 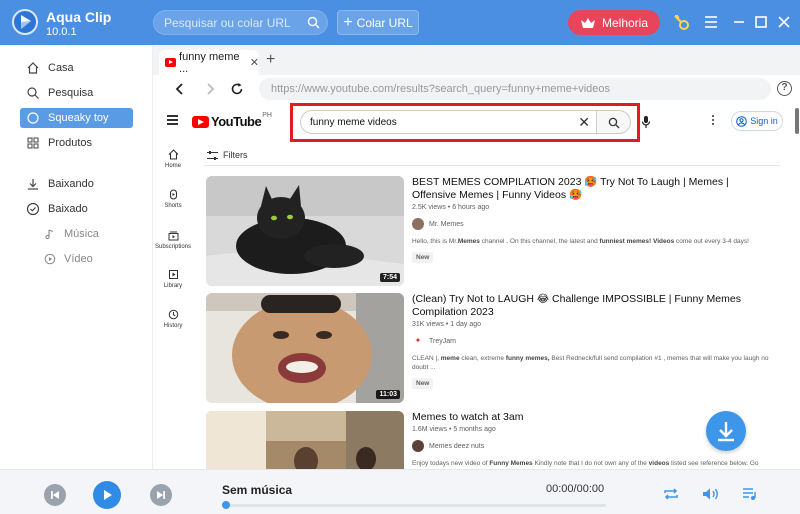 What do you see at coordinates (384, 22) in the screenshot?
I see `paste-url-label: Colar URL` at bounding box center [384, 22].